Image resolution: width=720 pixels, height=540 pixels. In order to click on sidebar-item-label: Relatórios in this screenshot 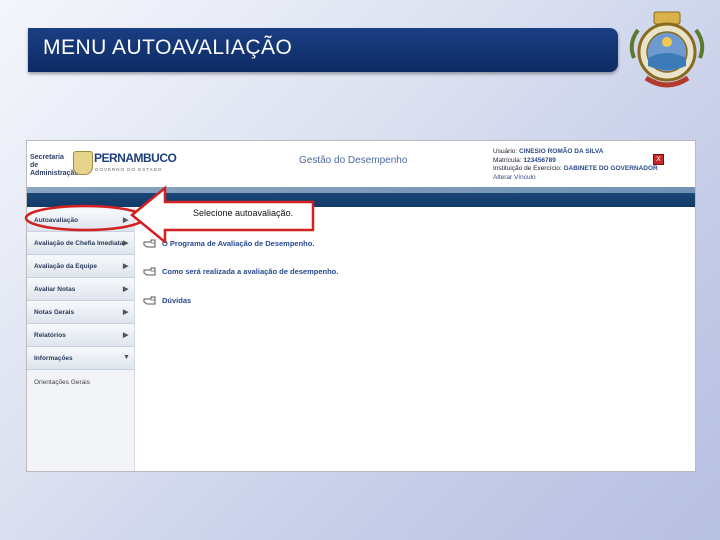, I will do `click(50, 335)`.